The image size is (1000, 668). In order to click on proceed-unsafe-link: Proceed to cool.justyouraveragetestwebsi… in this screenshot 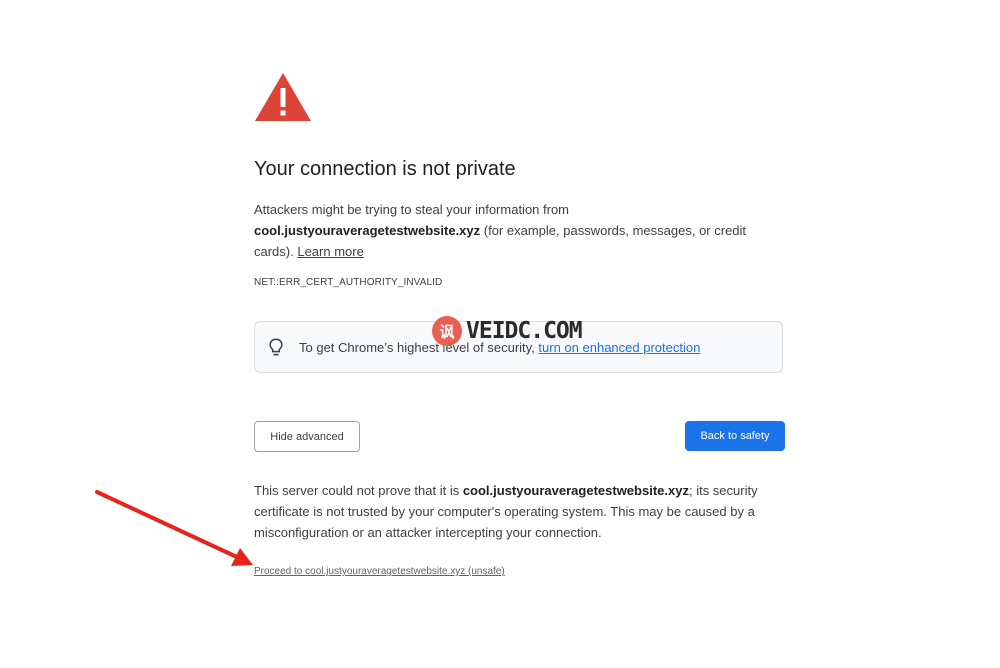, I will do `click(379, 571)`.